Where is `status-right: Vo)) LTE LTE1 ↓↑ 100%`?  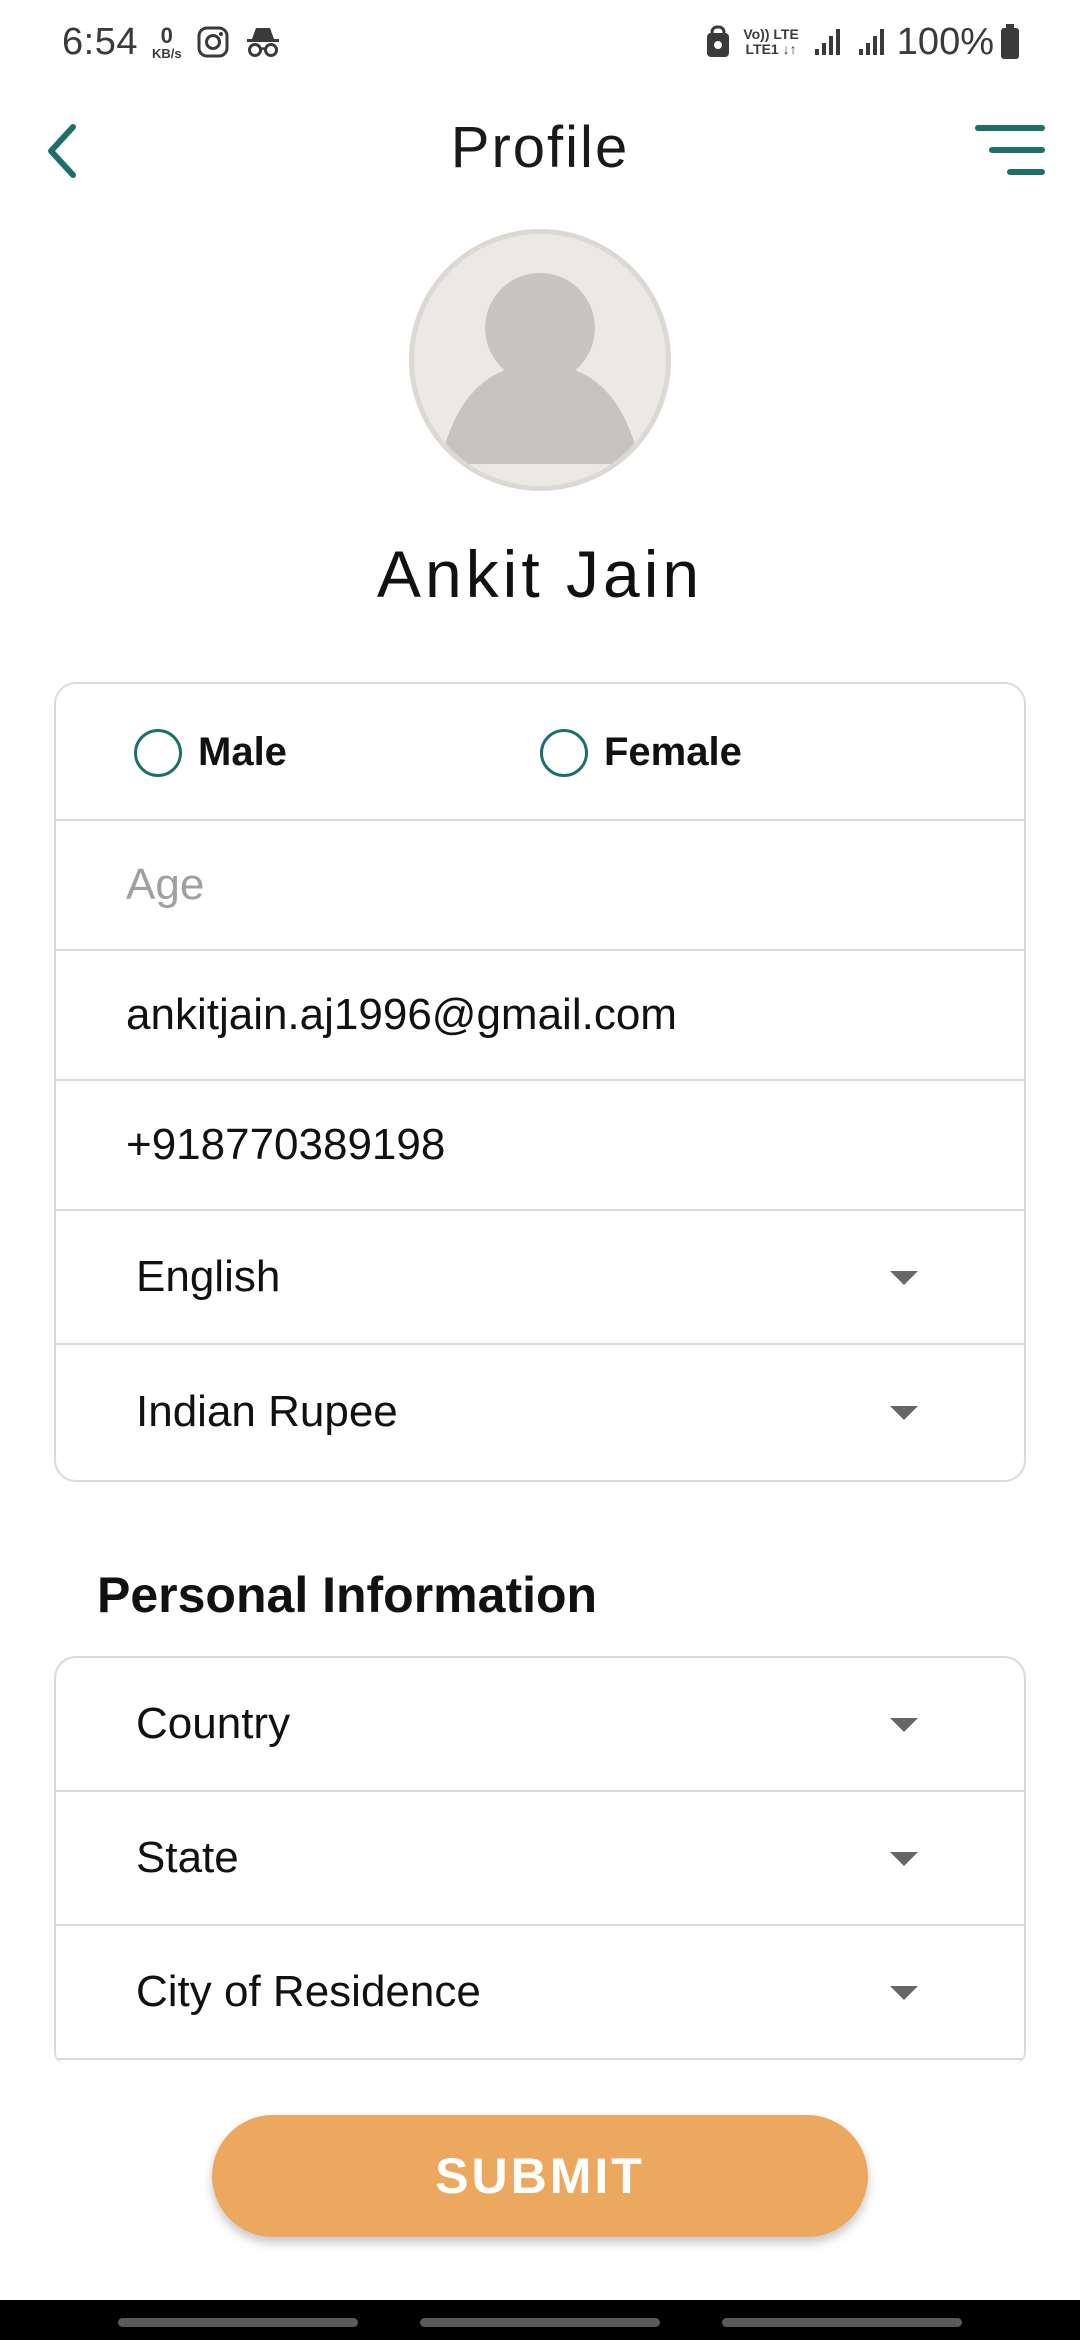
status-right: Vo)) LTE LTE1 ↓↑ 100% is located at coordinates (855, 42).